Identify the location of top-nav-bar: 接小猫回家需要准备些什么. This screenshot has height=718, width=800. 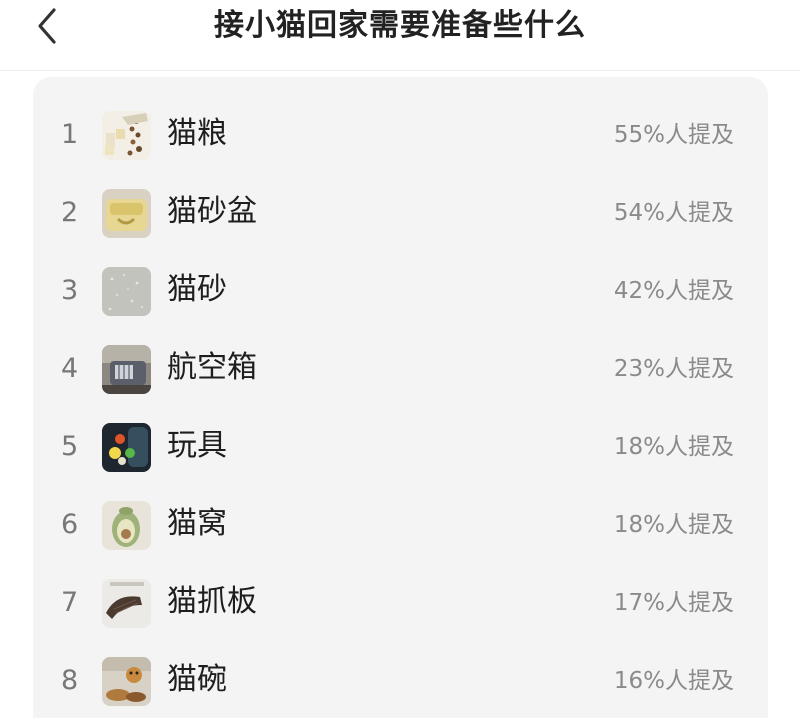
(400, 35).